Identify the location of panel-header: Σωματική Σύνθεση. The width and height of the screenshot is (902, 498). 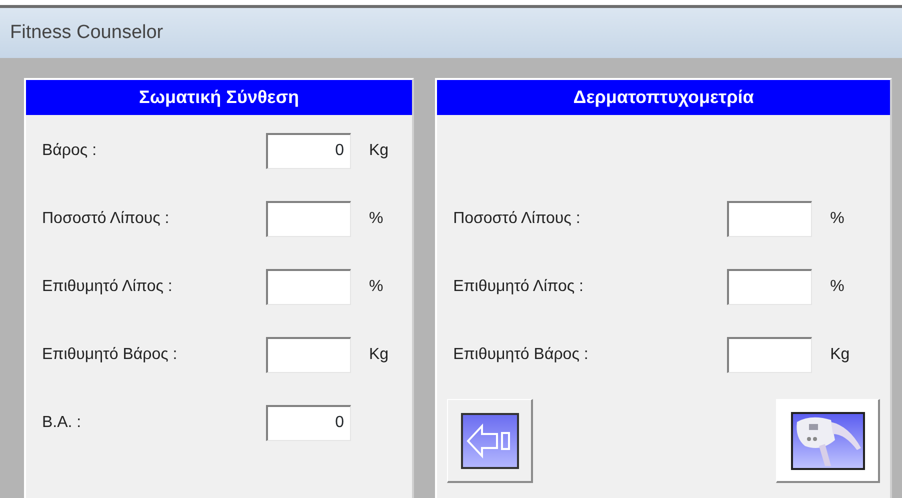
(219, 97).